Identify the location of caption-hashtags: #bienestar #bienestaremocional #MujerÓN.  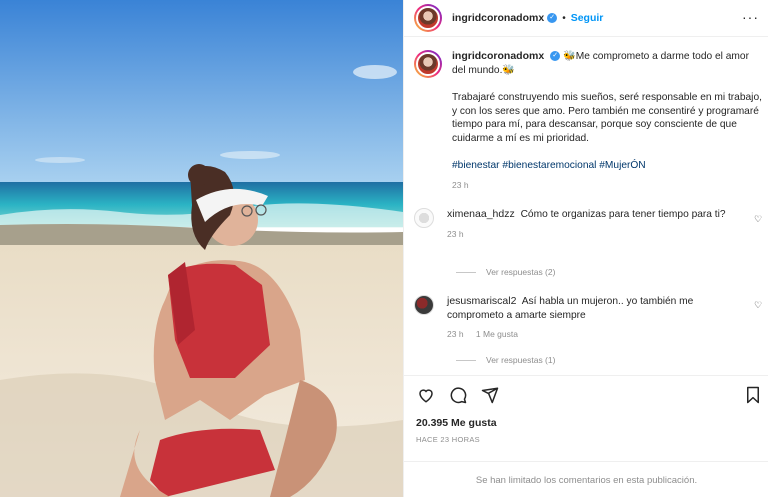
(607, 166).